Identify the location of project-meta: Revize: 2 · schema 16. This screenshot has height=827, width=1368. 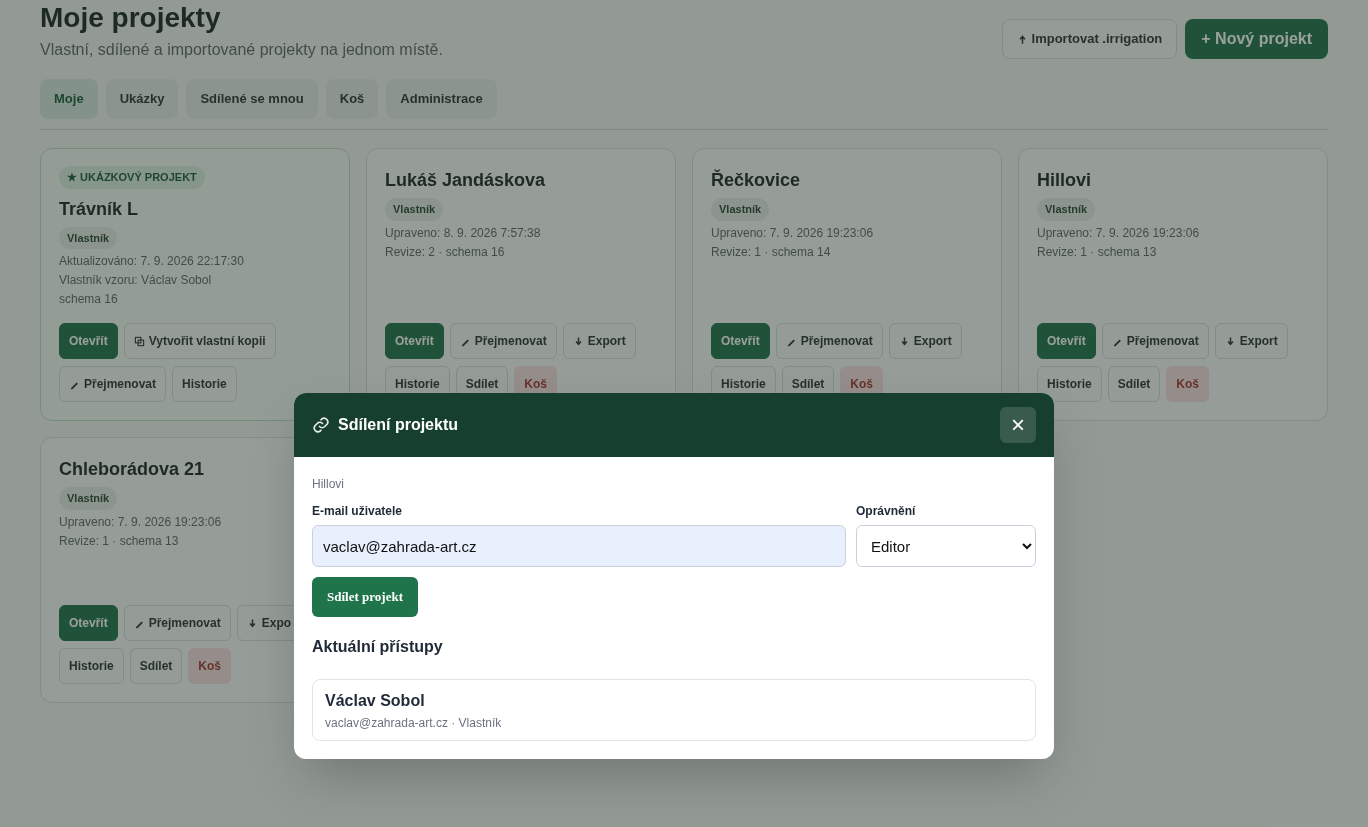
(445, 251).